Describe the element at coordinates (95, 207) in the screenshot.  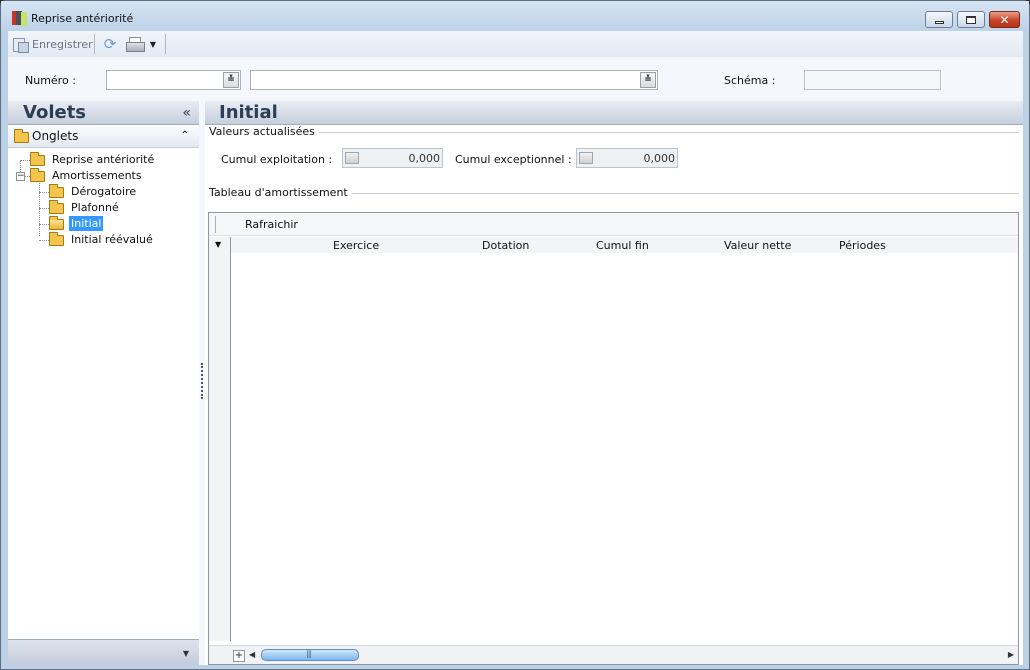
I see `tree-item-label: Plafonné` at that location.